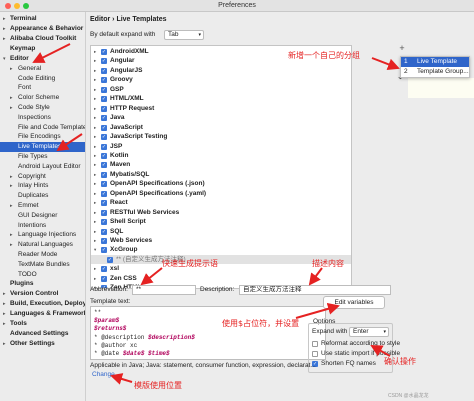 Image resolution: width=474 pixels, height=401 pixels. What do you see at coordinates (42, 206) in the screenshot?
I see `sidebar-item: ▸ Emmet` at bounding box center [42, 206].